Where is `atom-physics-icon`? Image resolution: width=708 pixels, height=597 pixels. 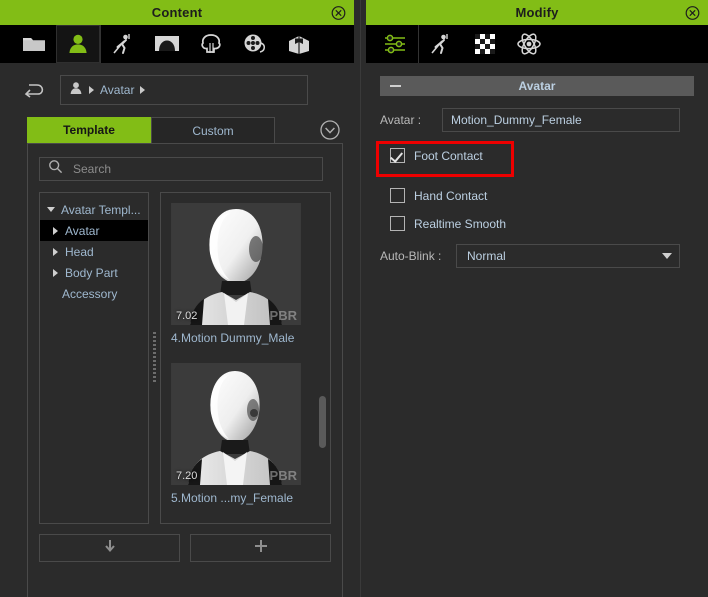 atom-physics-icon is located at coordinates (529, 44).